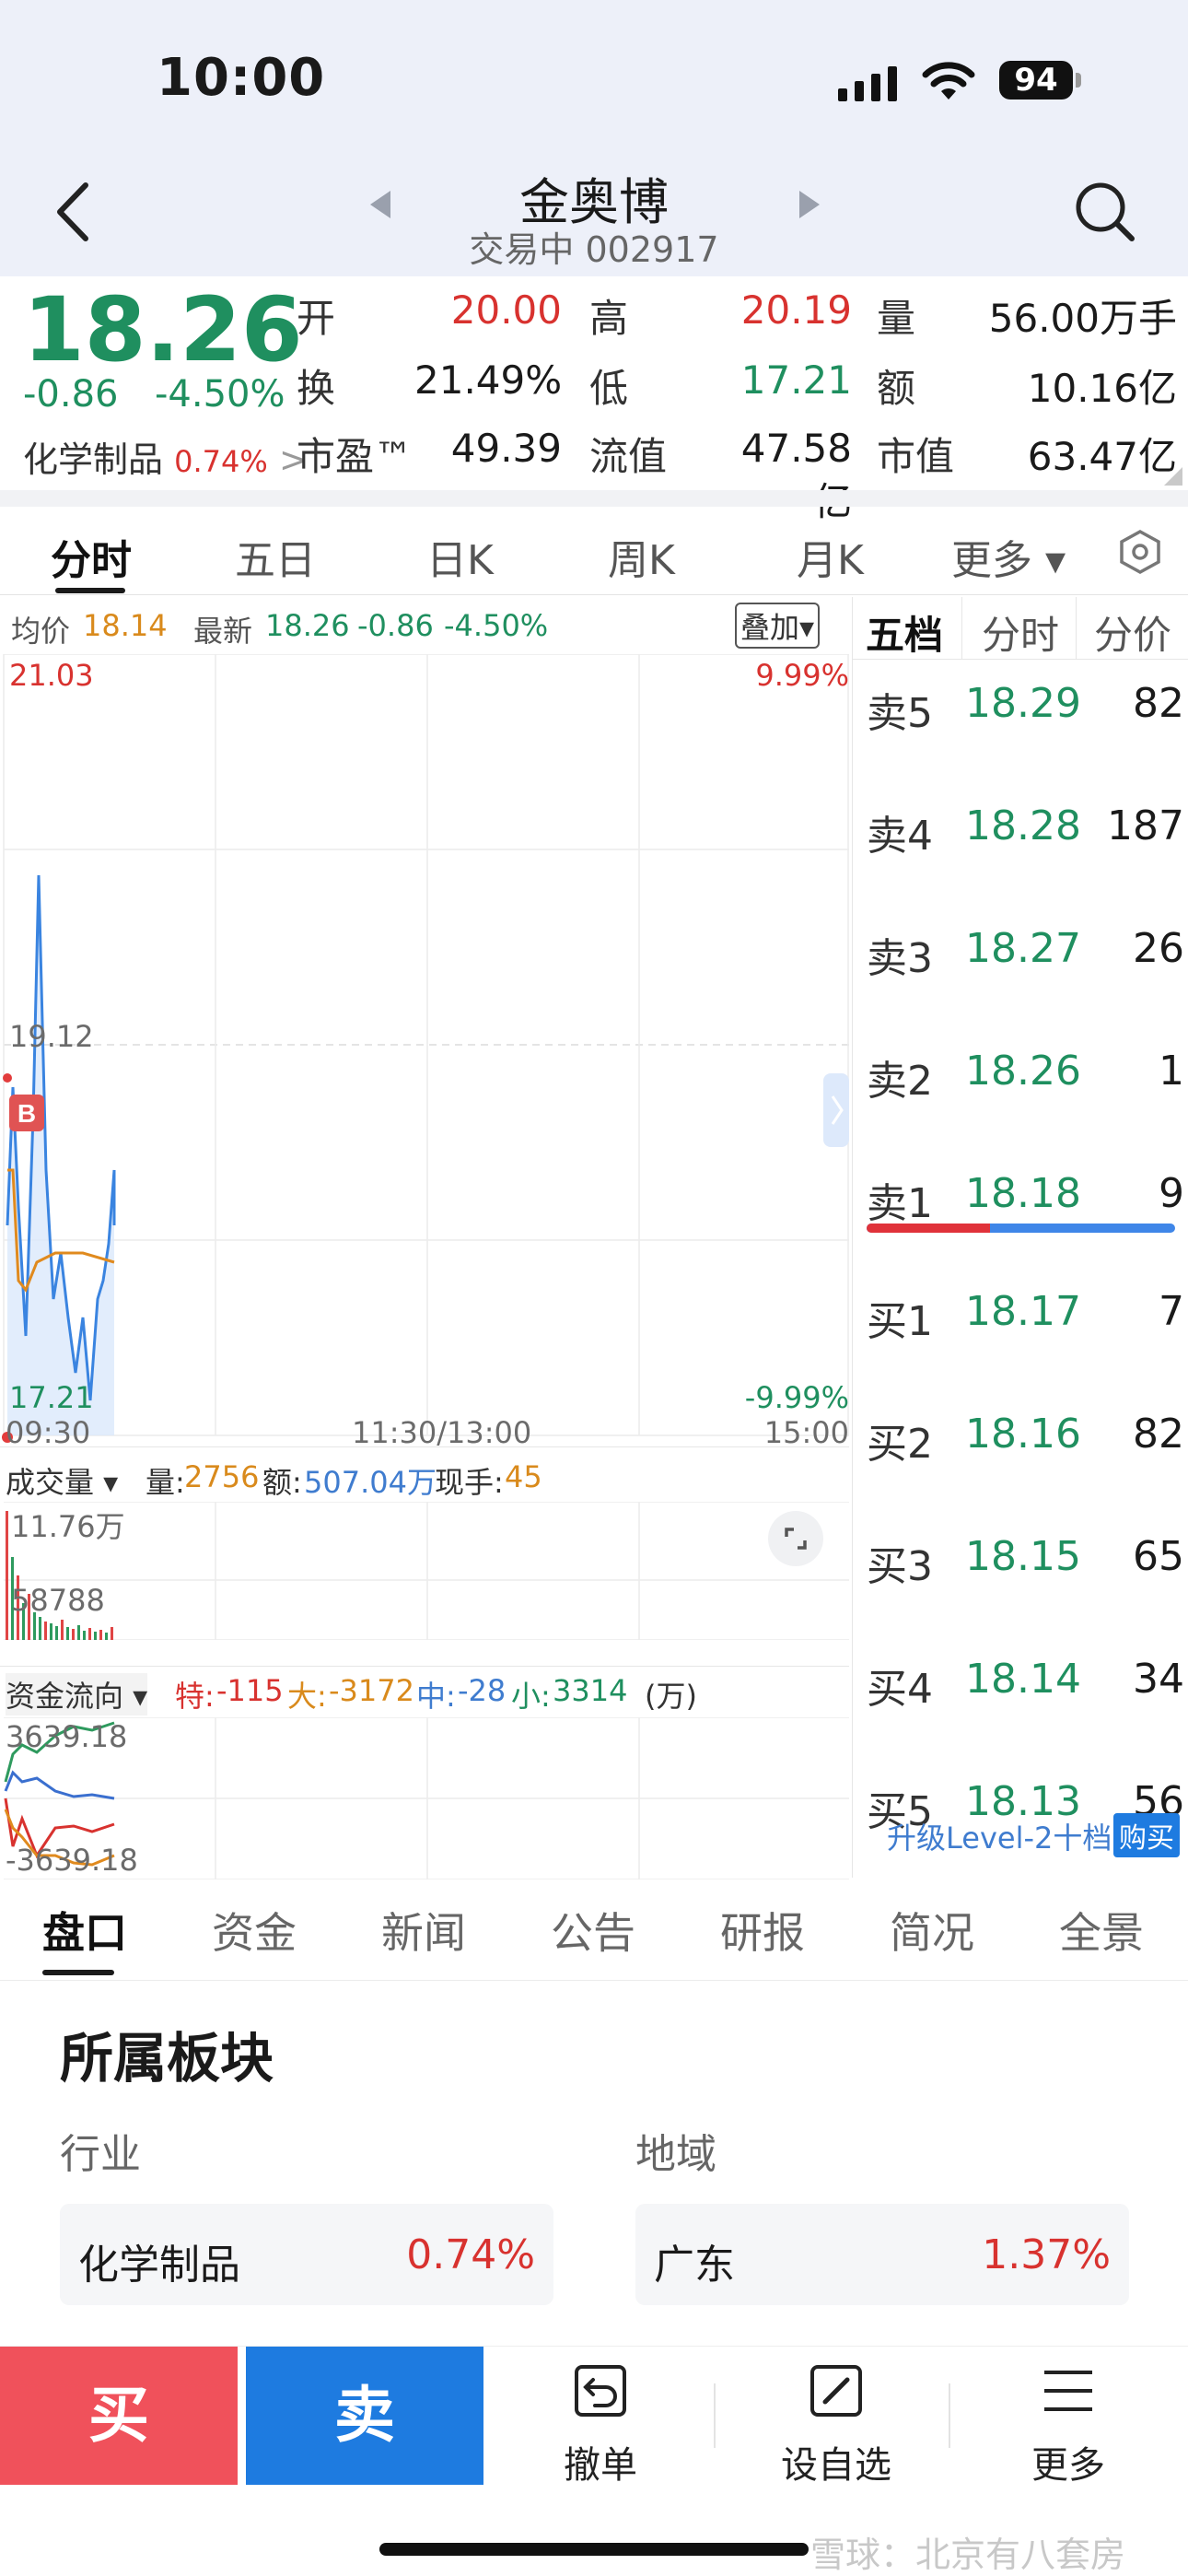  I want to click on avg-value: 18.14, so click(125, 625).